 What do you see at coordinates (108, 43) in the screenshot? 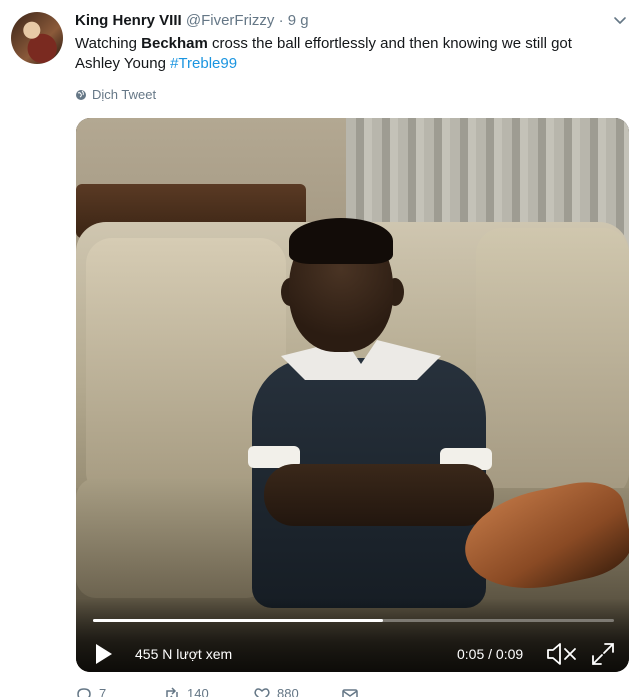
I see `tweet-text-part1: Watching` at bounding box center [108, 43].